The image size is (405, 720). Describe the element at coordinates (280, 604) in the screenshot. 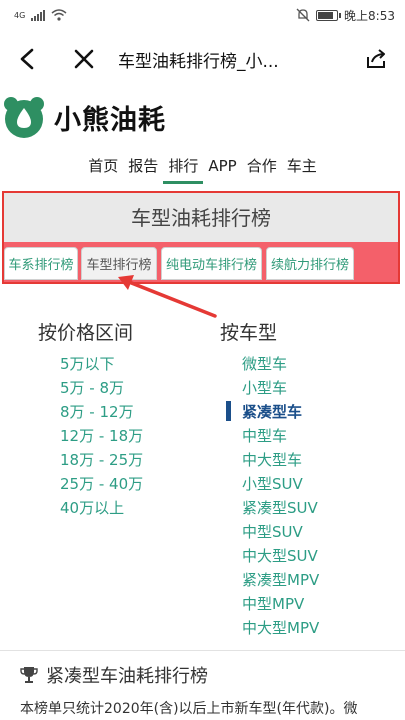

I see `type-filter-item: 中型MPV` at that location.